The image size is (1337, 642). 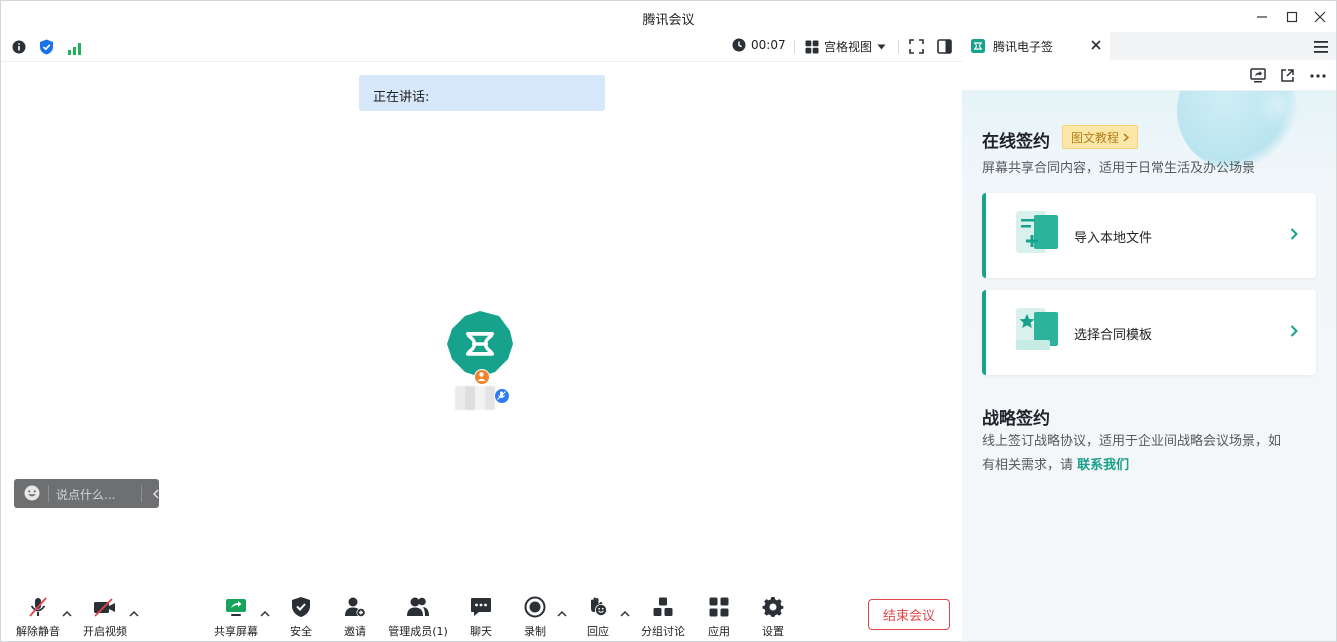 I want to click on tutorial-link: 图文教程, so click(x=1100, y=137).